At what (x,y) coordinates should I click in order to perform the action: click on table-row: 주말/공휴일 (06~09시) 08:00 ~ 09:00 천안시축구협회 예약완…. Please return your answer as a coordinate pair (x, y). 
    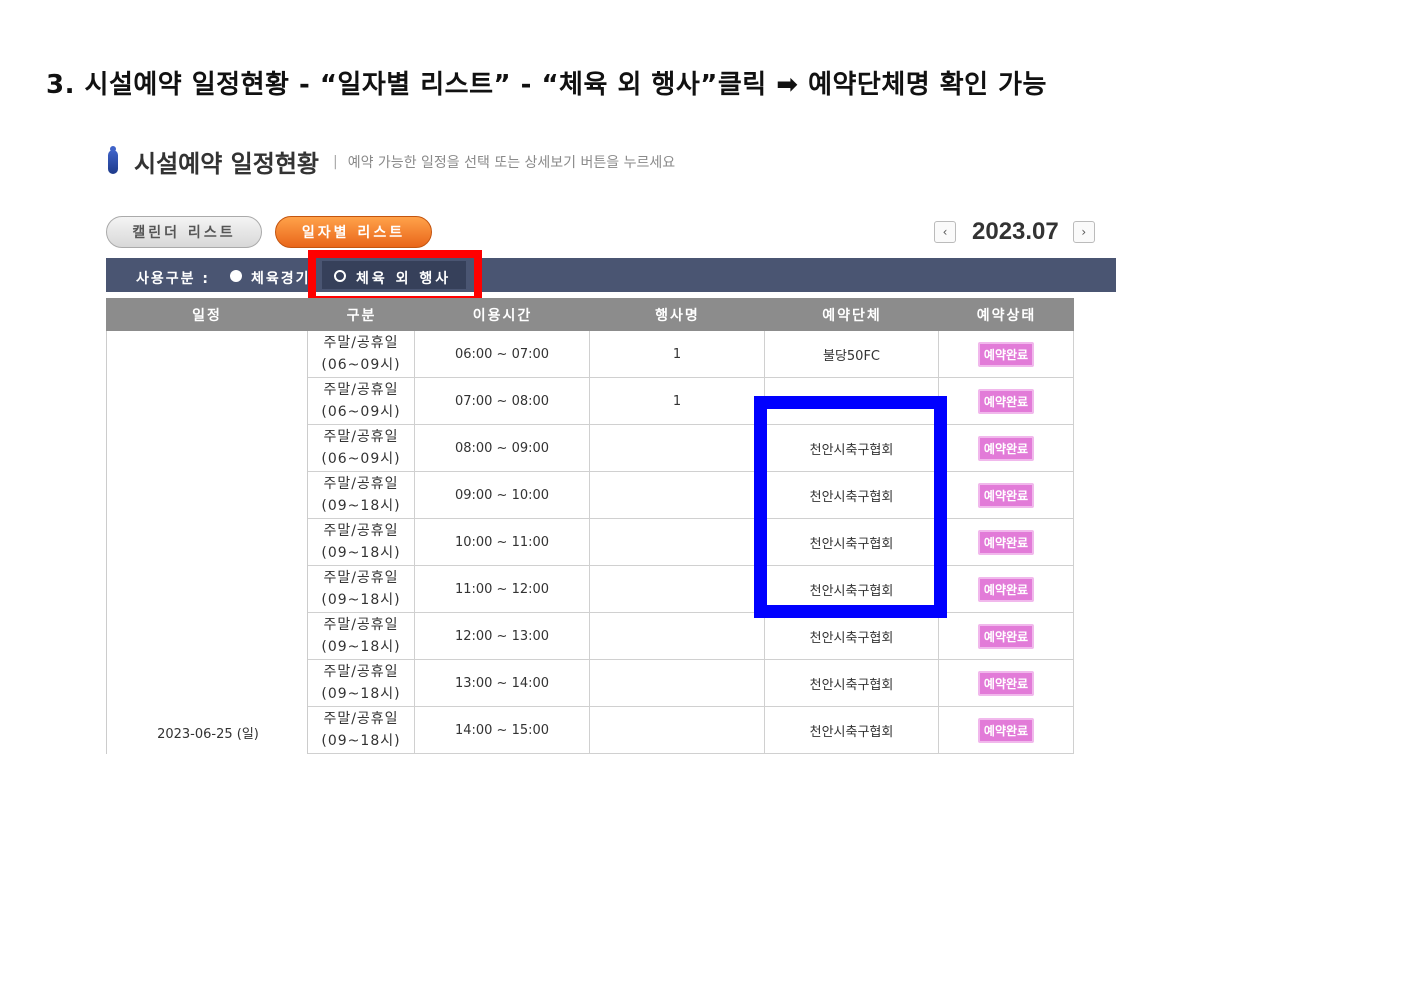
    Looking at the image, I should click on (691, 448).